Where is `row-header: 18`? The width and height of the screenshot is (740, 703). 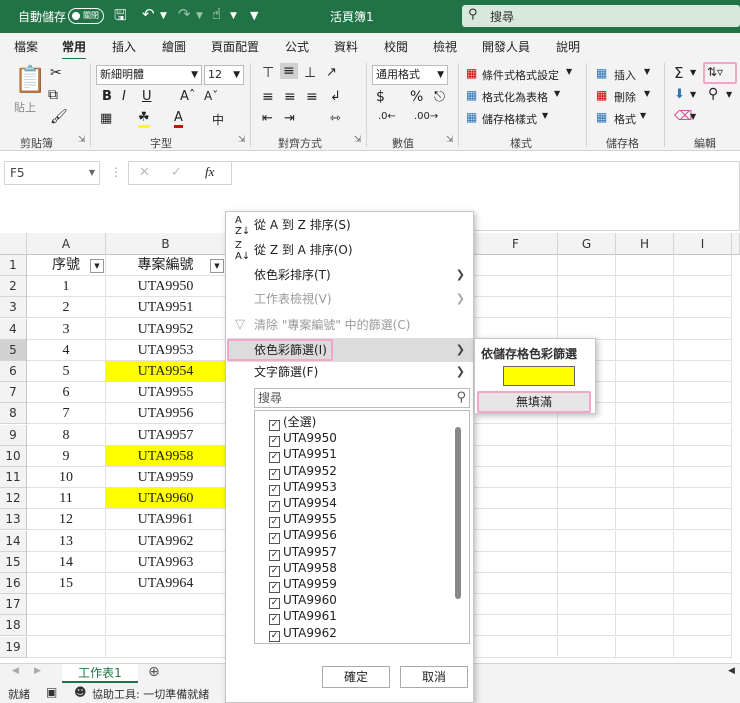
row-header: 18 is located at coordinates (13, 626).